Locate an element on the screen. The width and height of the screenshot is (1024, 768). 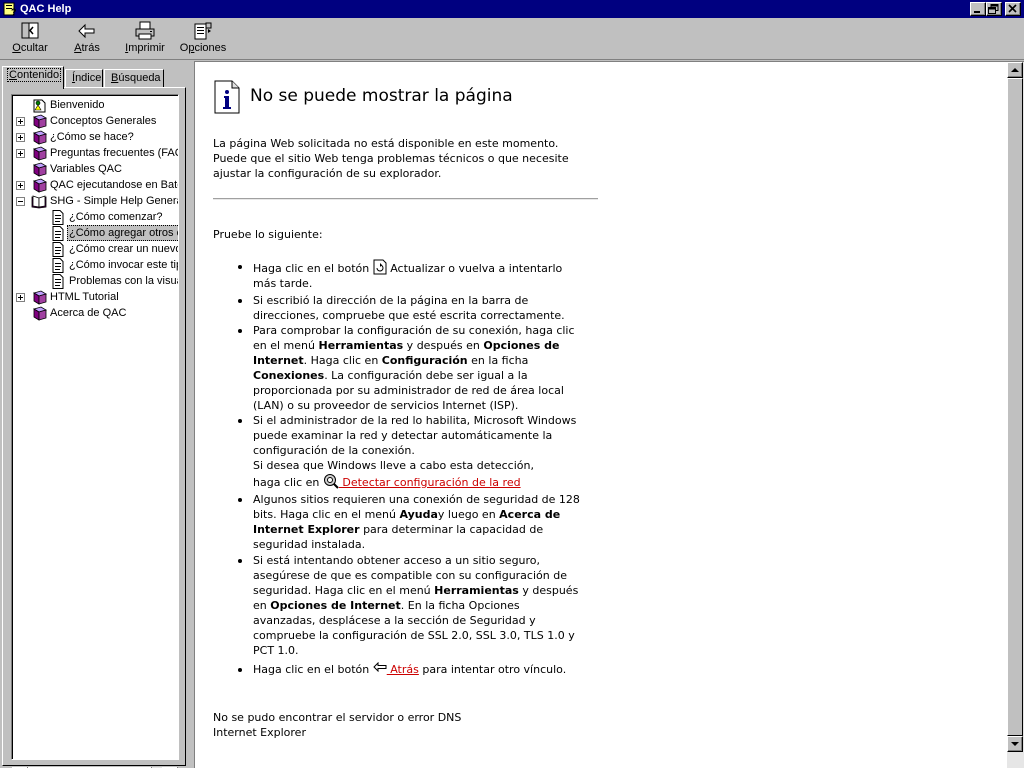
tree-item: ¿Cómo invocar este tipo de ayuda? is located at coordinates (95, 265).